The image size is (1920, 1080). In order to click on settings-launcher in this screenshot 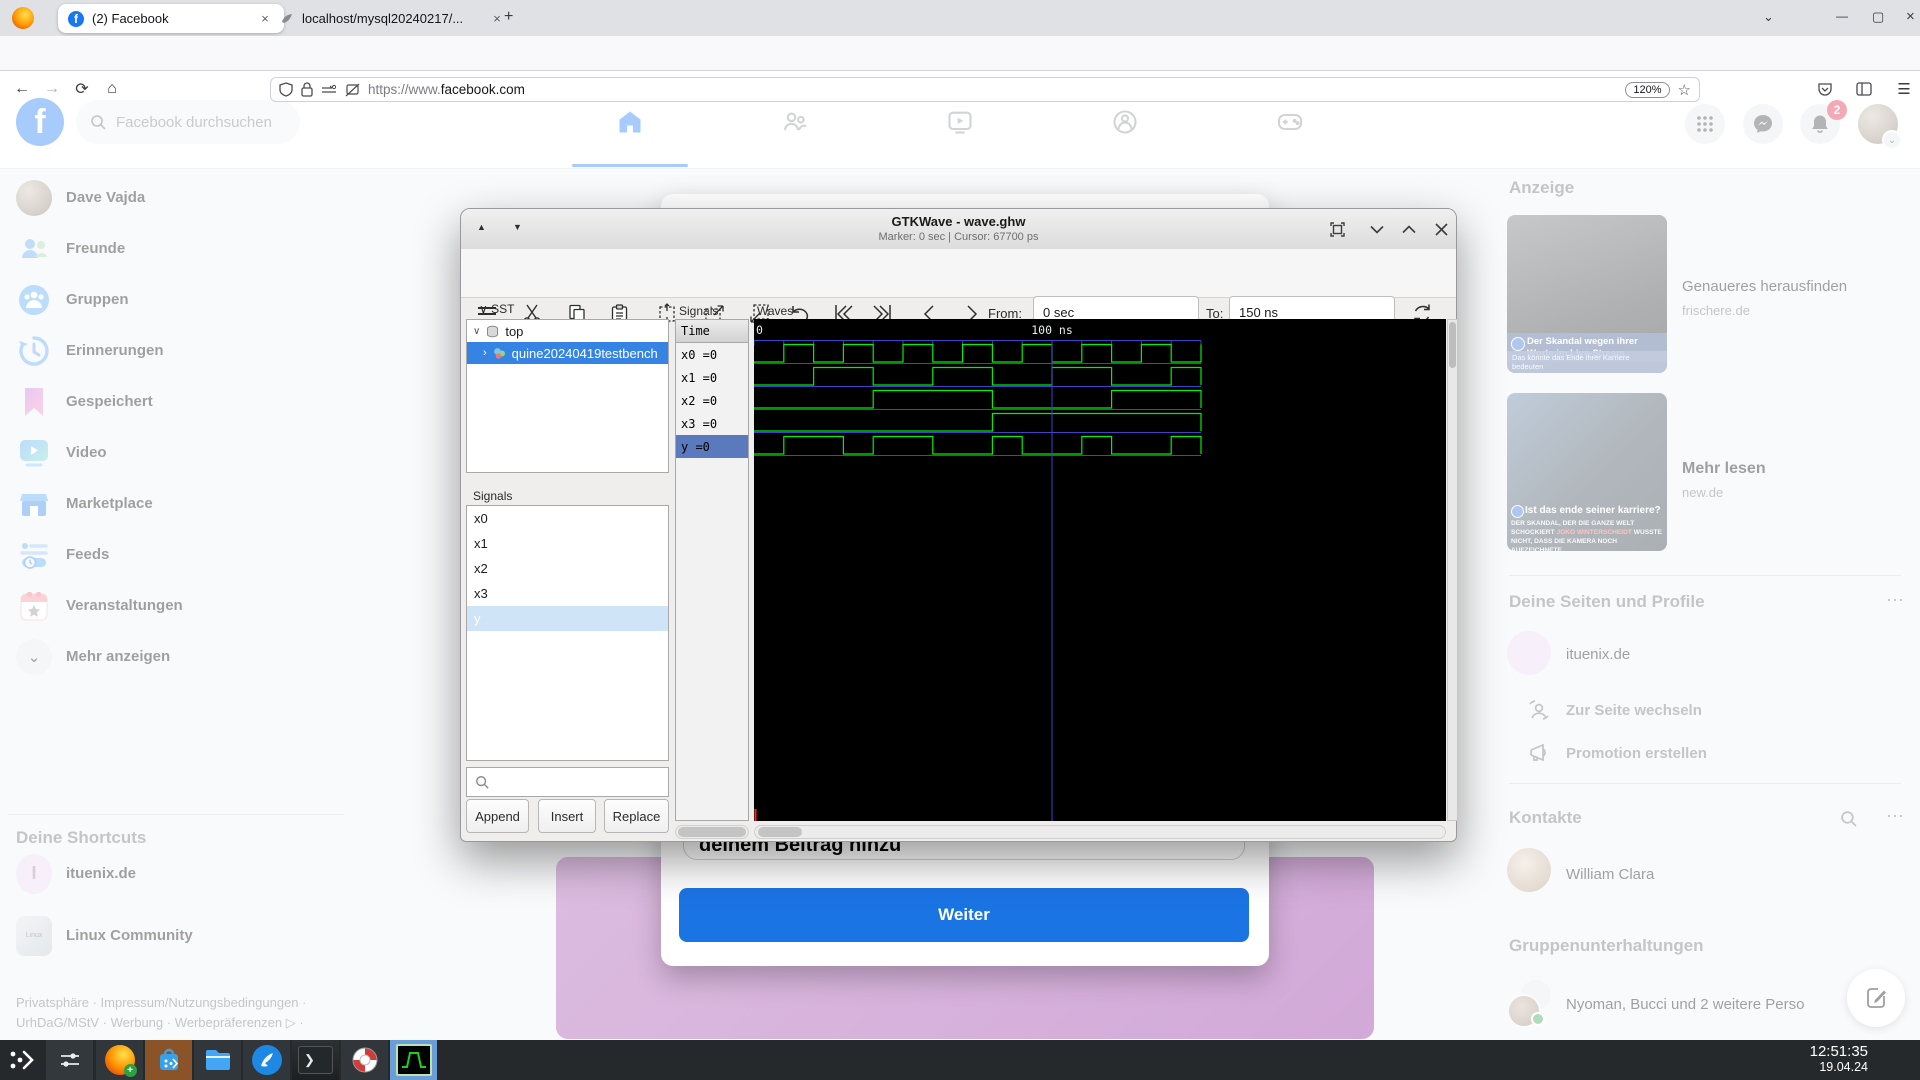, I will do `click(69, 1060)`.